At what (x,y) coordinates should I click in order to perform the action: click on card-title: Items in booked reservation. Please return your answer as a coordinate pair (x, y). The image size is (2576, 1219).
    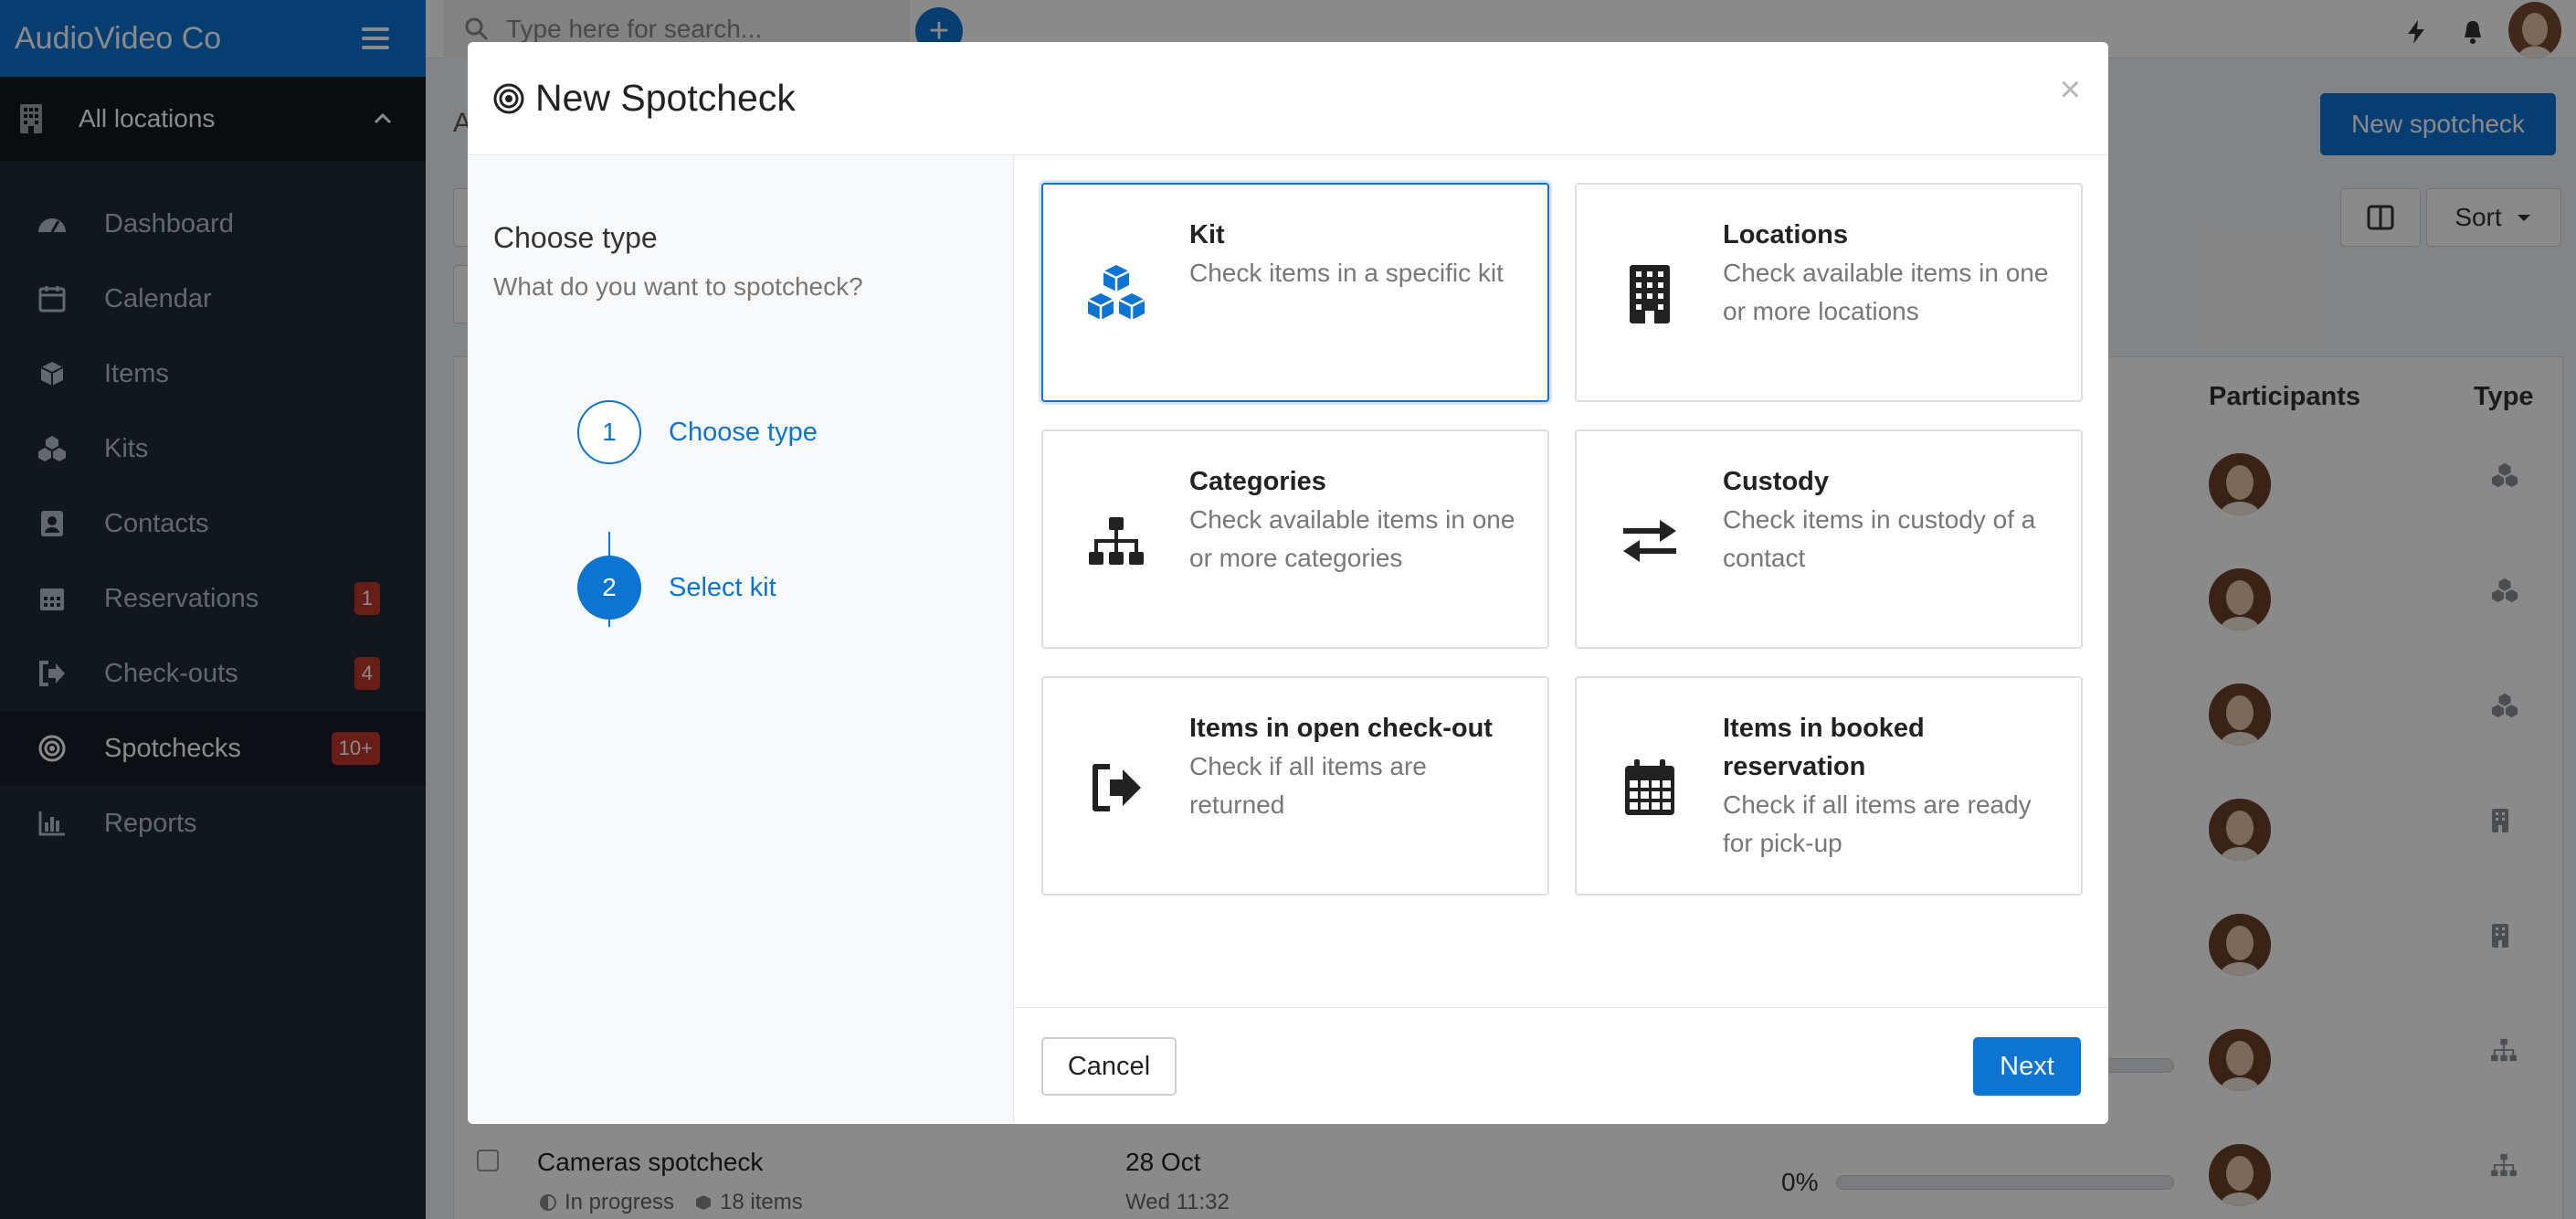
    Looking at the image, I should click on (1824, 747).